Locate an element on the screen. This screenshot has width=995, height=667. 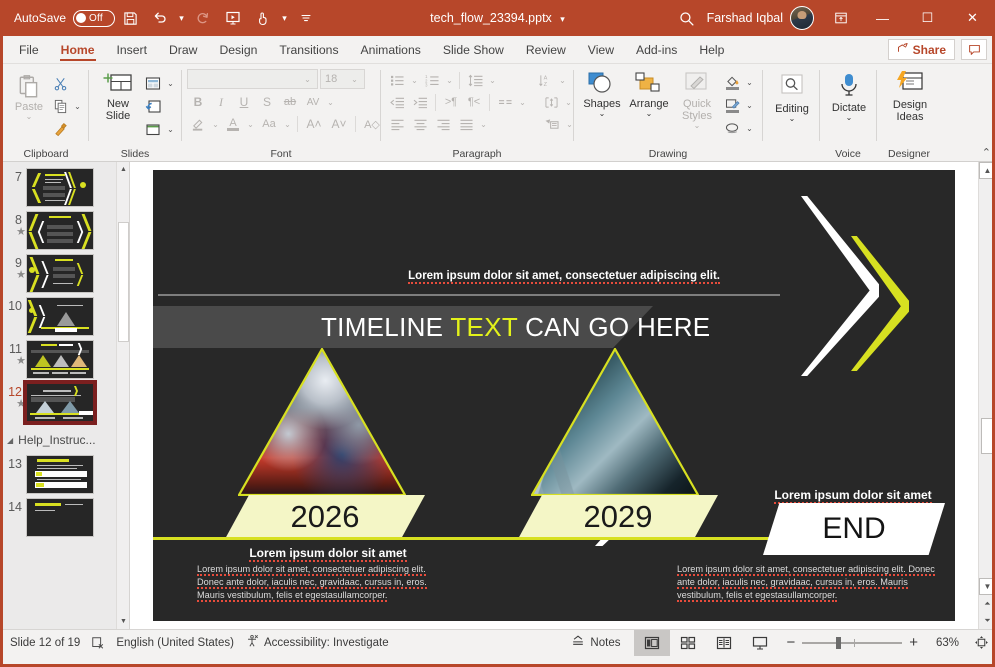
shapes-button: Shapes ⌄ is located at coordinates (602, 94).